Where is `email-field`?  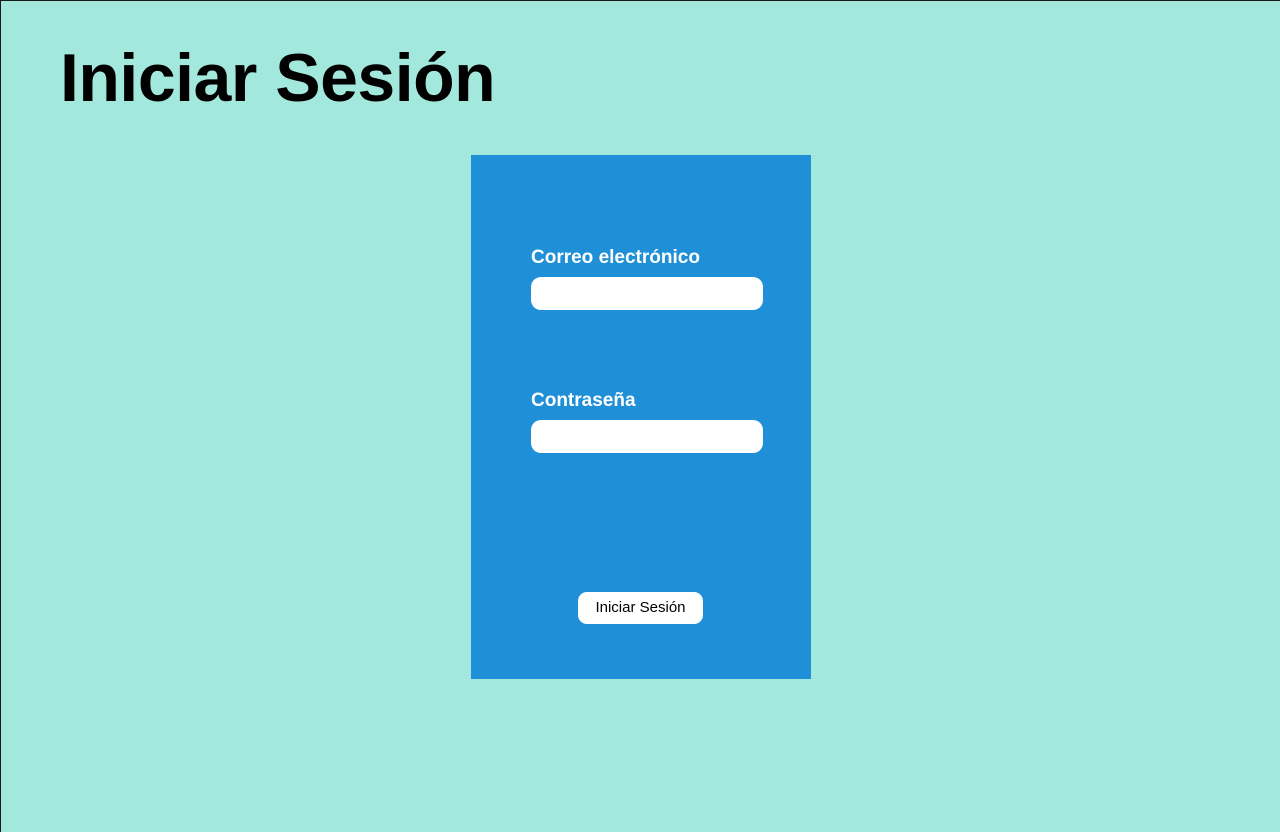 email-field is located at coordinates (647, 293).